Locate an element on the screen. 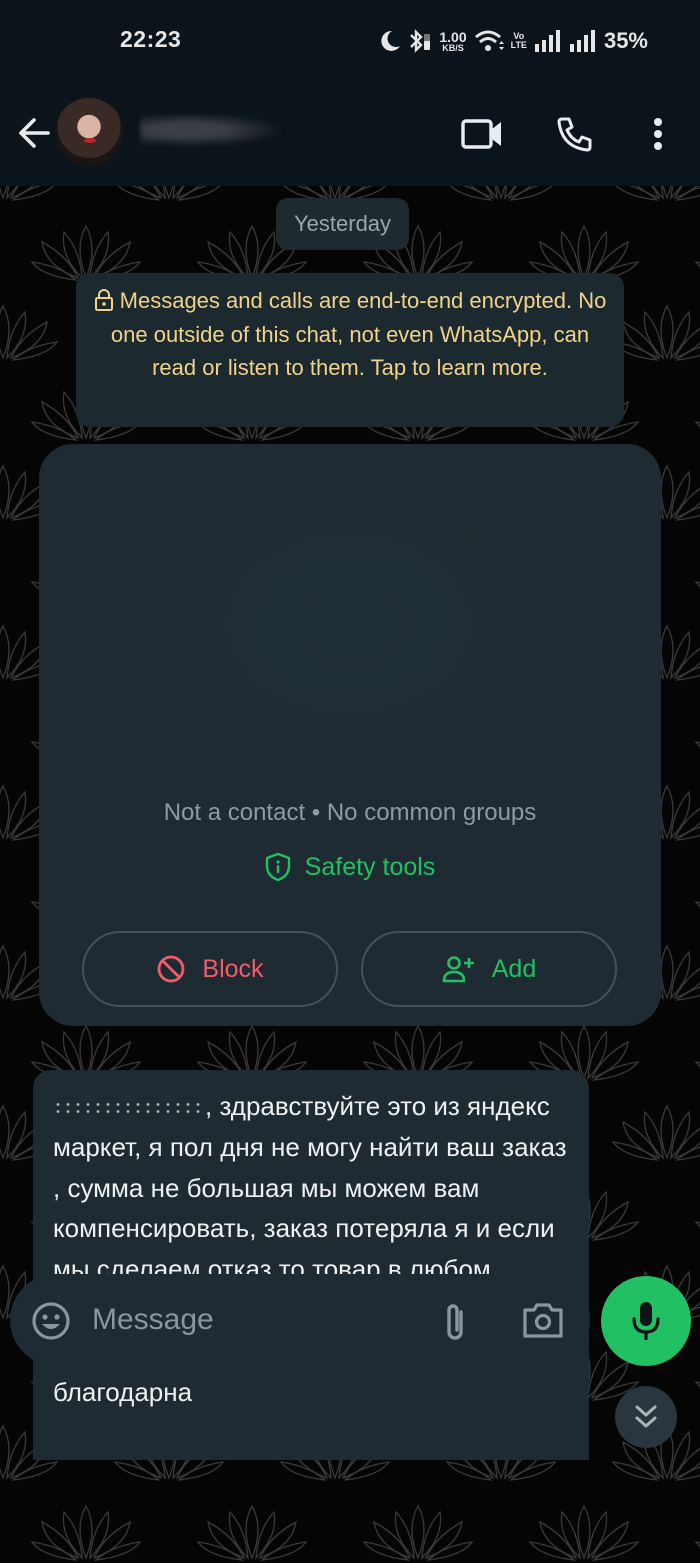 The height and width of the screenshot is (1563, 700). attach-button is located at coordinates (456, 1321).